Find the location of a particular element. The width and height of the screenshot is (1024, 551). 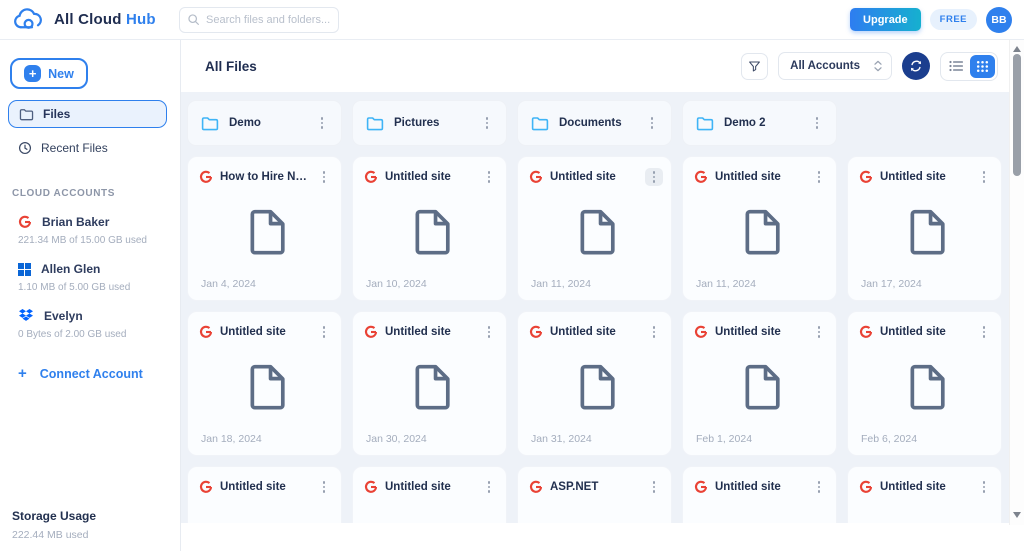

new-button: + New is located at coordinates (49, 73).